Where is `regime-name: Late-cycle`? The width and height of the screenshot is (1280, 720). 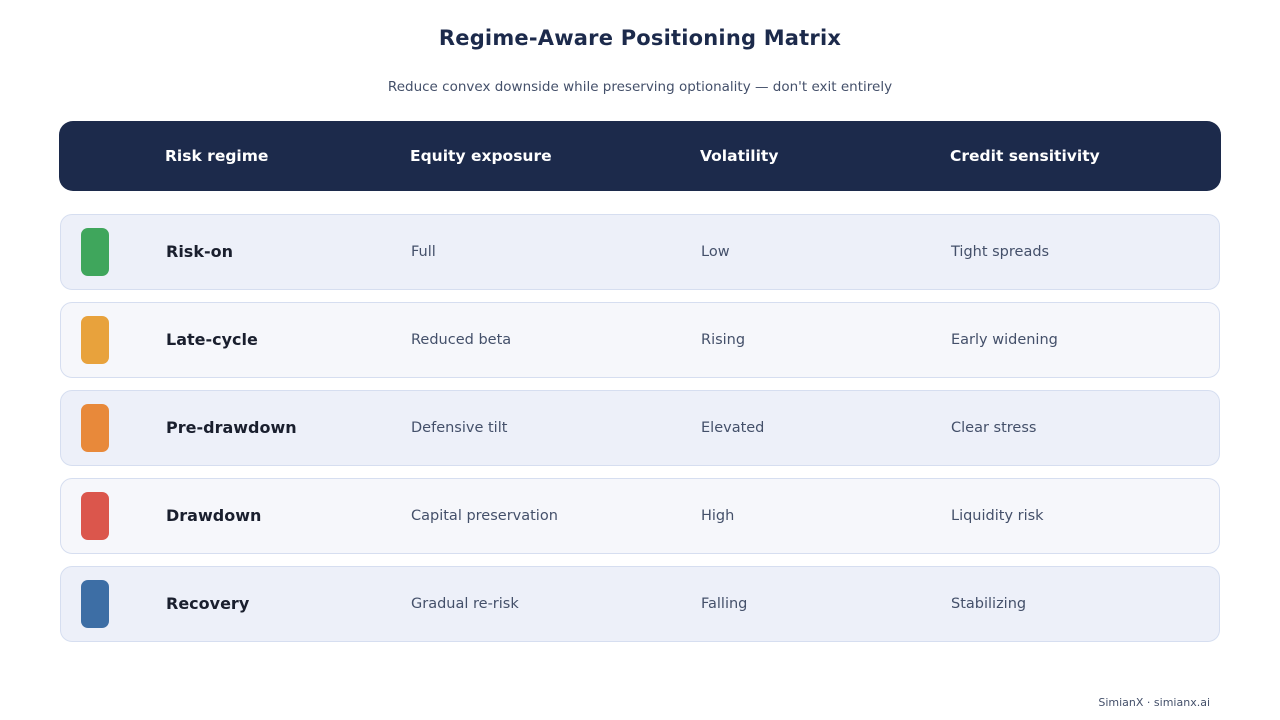 regime-name: Late-cycle is located at coordinates (212, 339).